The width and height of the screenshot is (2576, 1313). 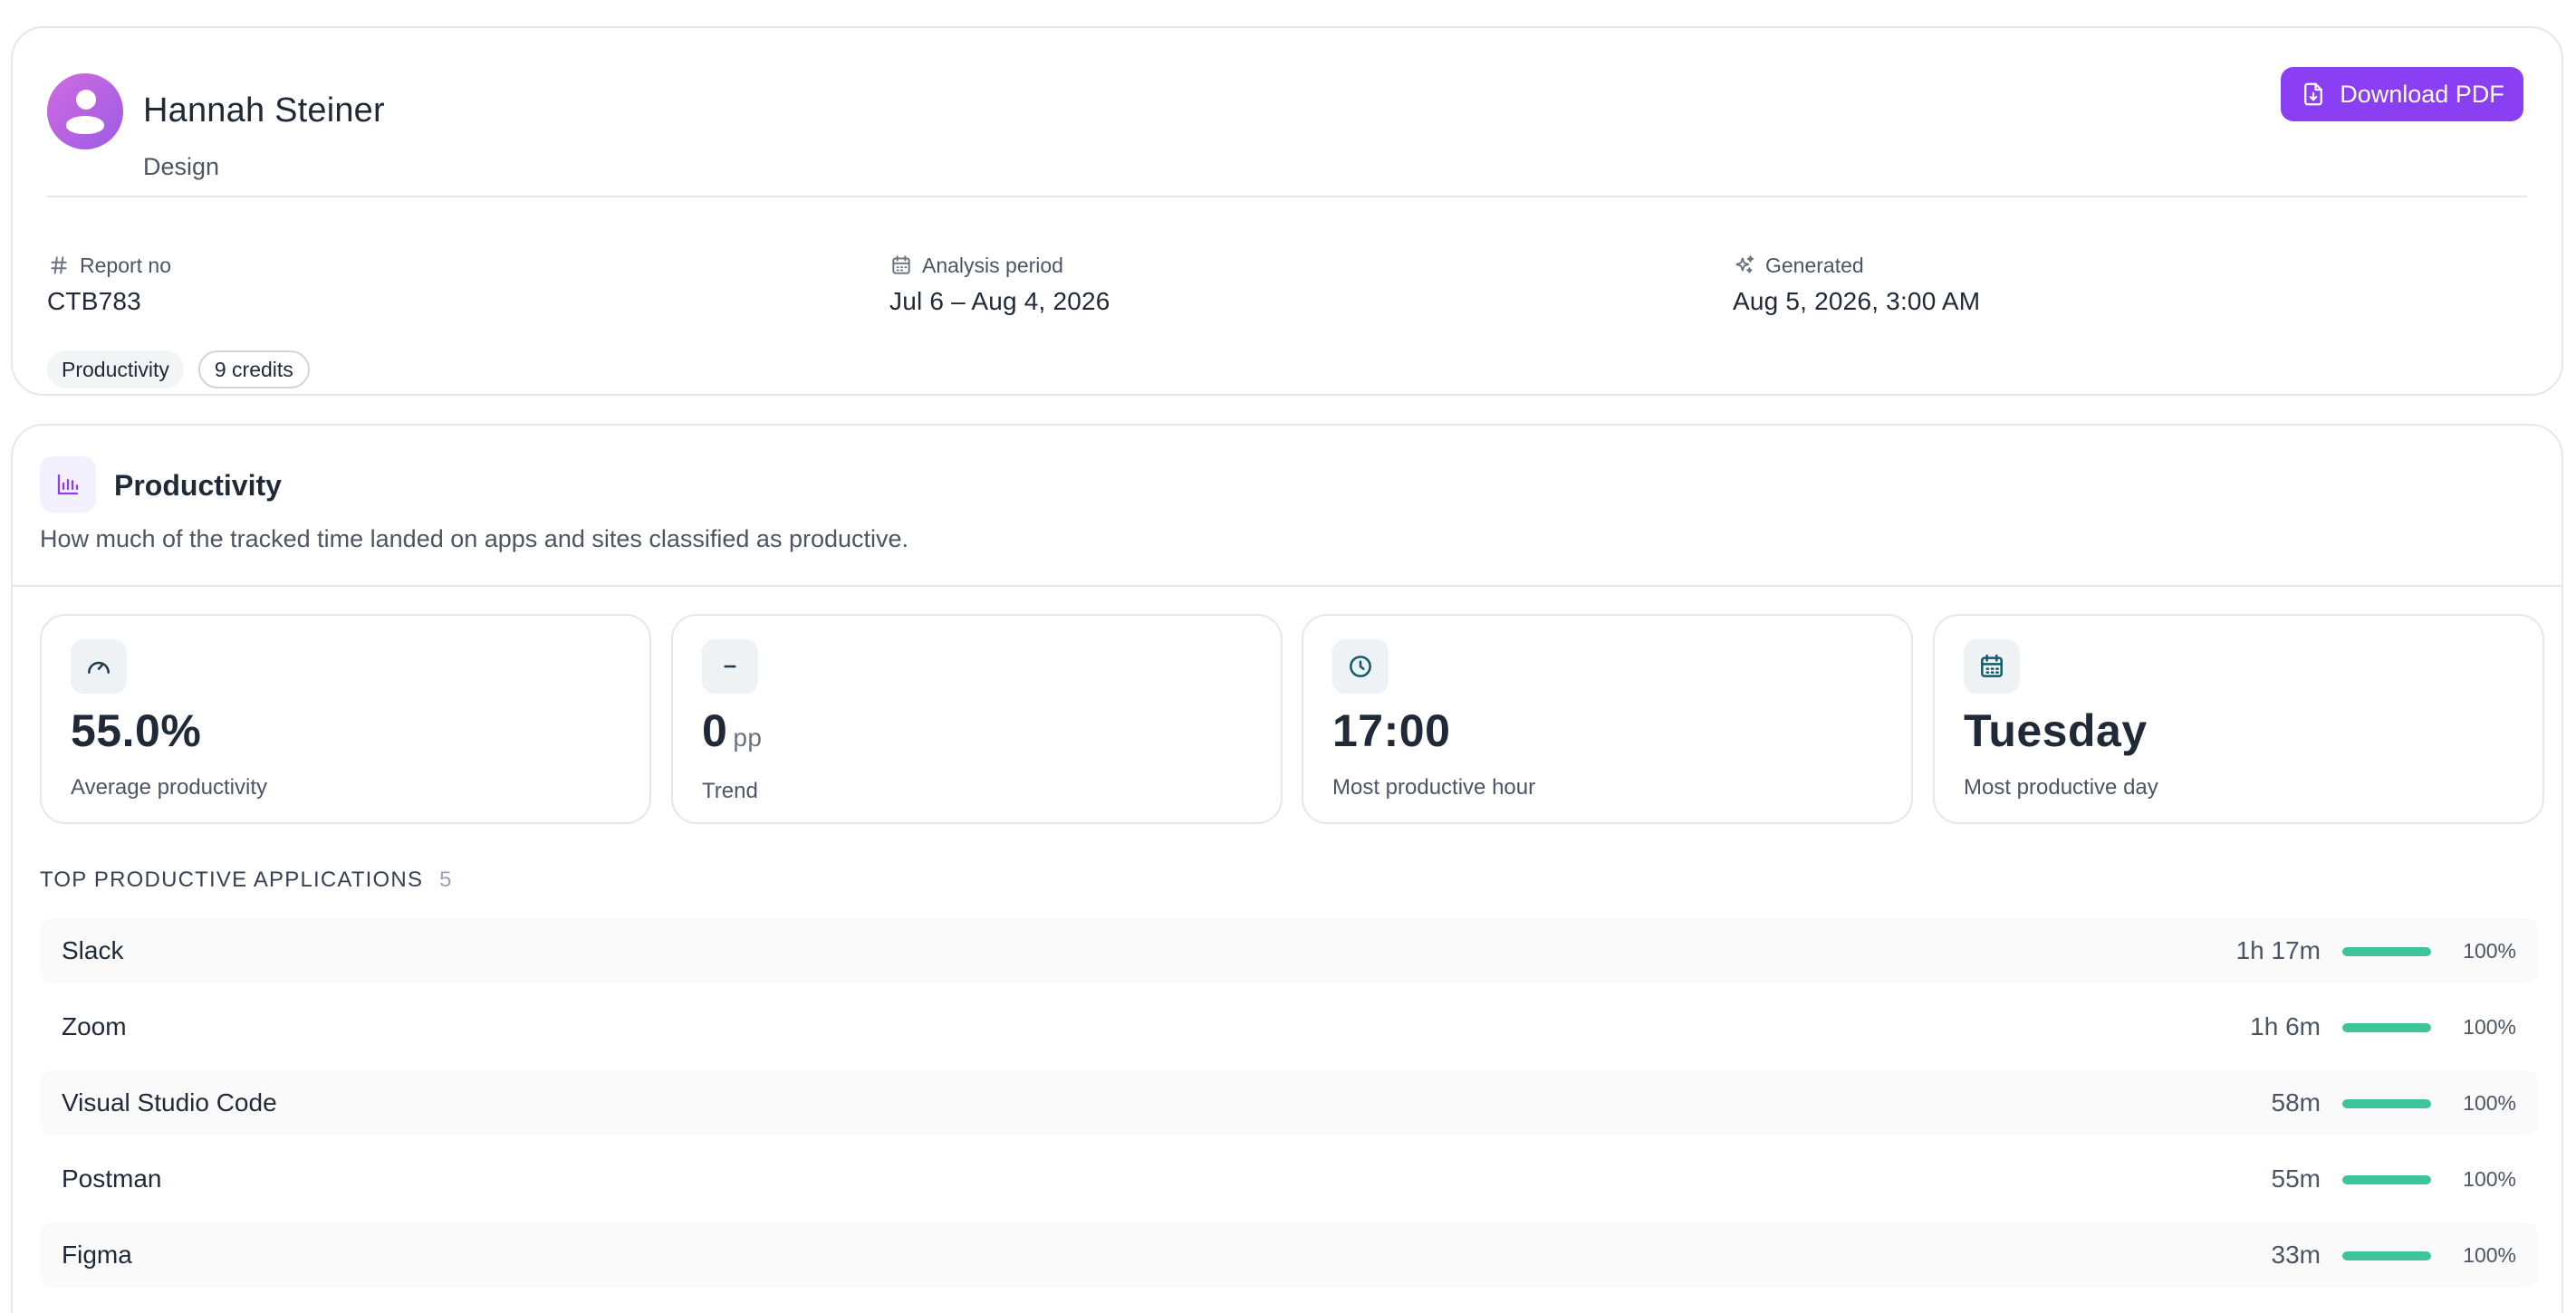 I want to click on stat-value: 55.0%, so click(x=136, y=731).